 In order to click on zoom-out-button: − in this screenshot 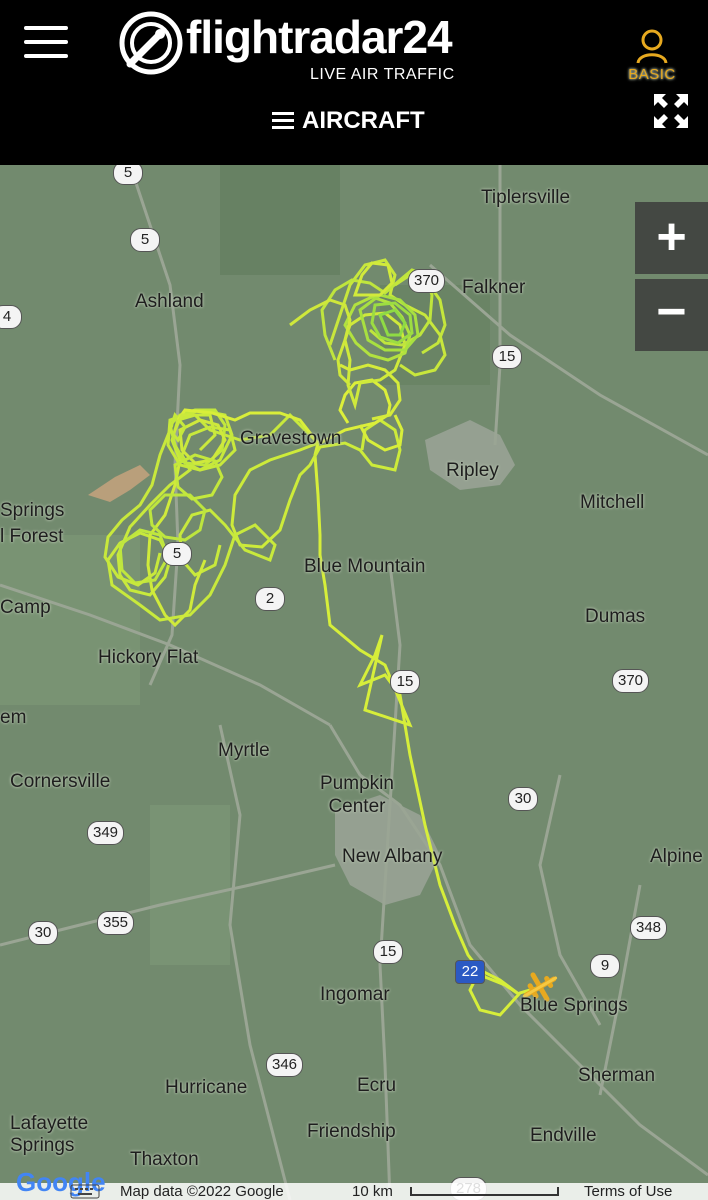, I will do `click(671, 315)`.